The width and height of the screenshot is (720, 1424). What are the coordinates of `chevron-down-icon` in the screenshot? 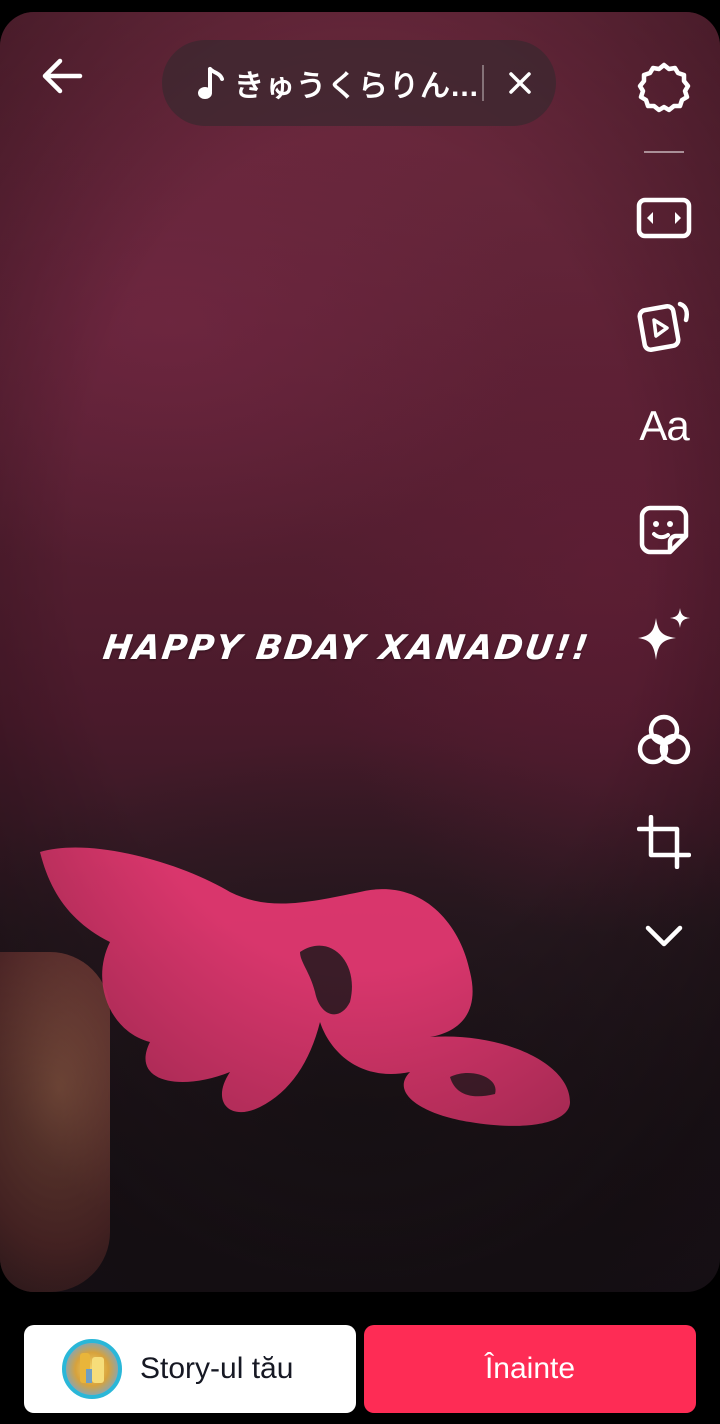 It's located at (664, 936).